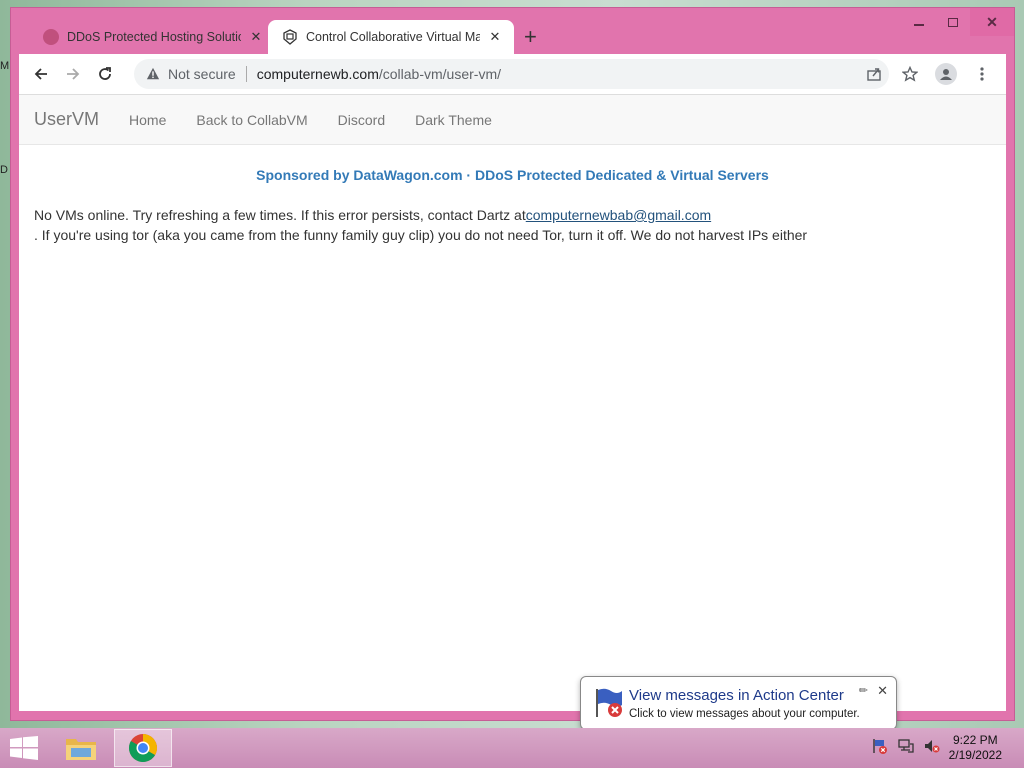 Image resolution: width=1024 pixels, height=768 pixels. Describe the element at coordinates (736, 695) in the screenshot. I see `notification-title: View messages in Action Center` at that location.